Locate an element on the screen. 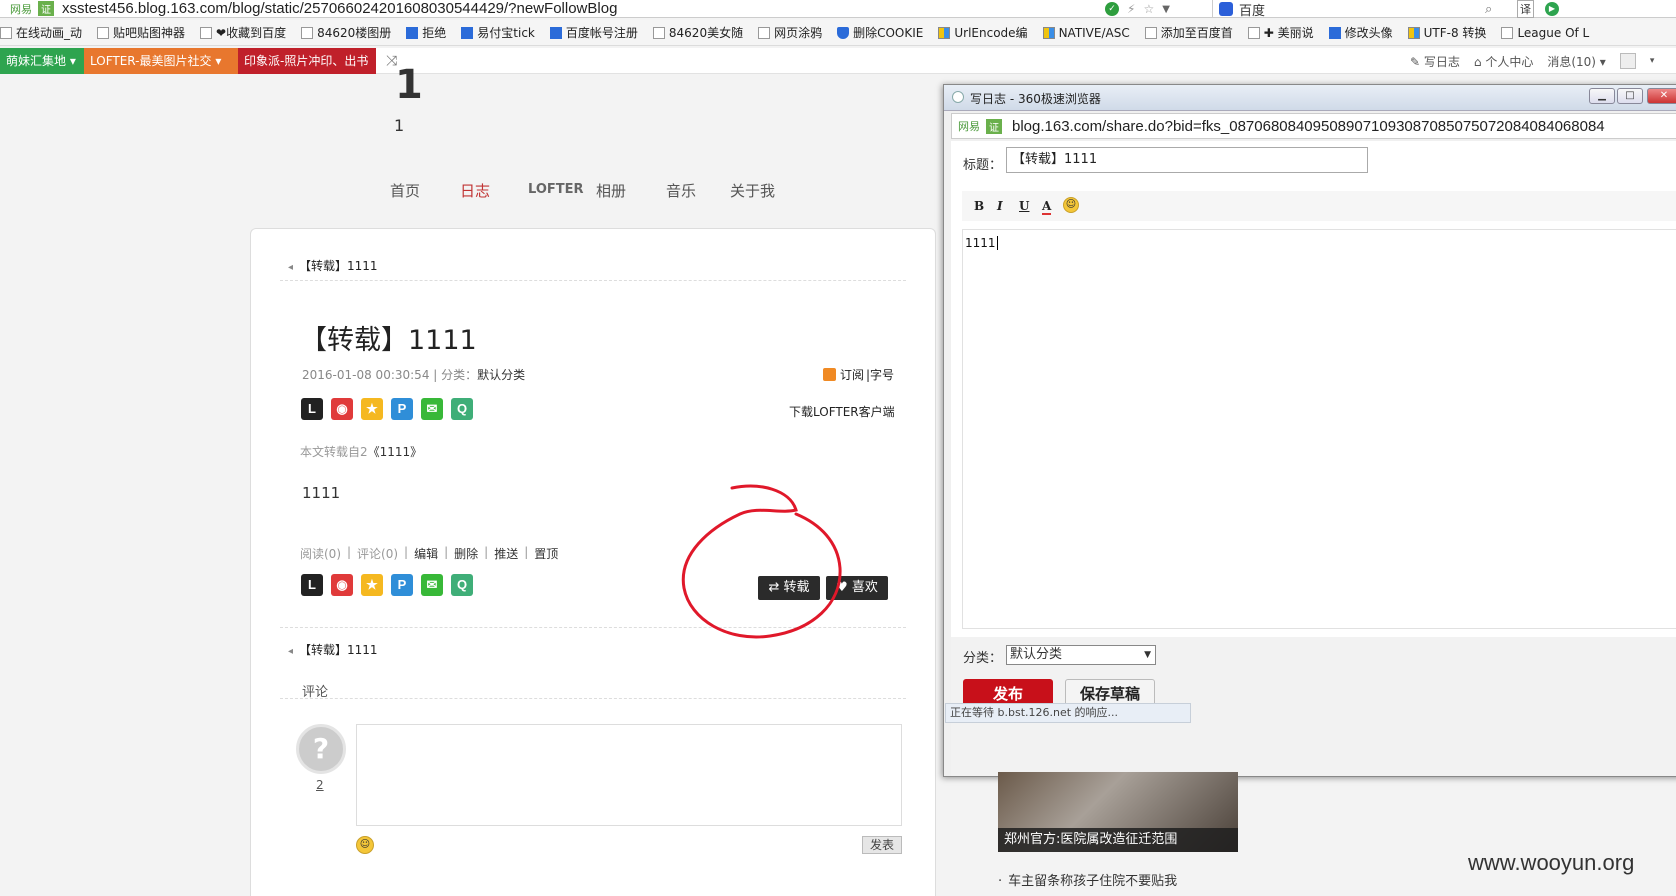  chevron-down-icon: ▾ is located at coordinates (1652, 61).